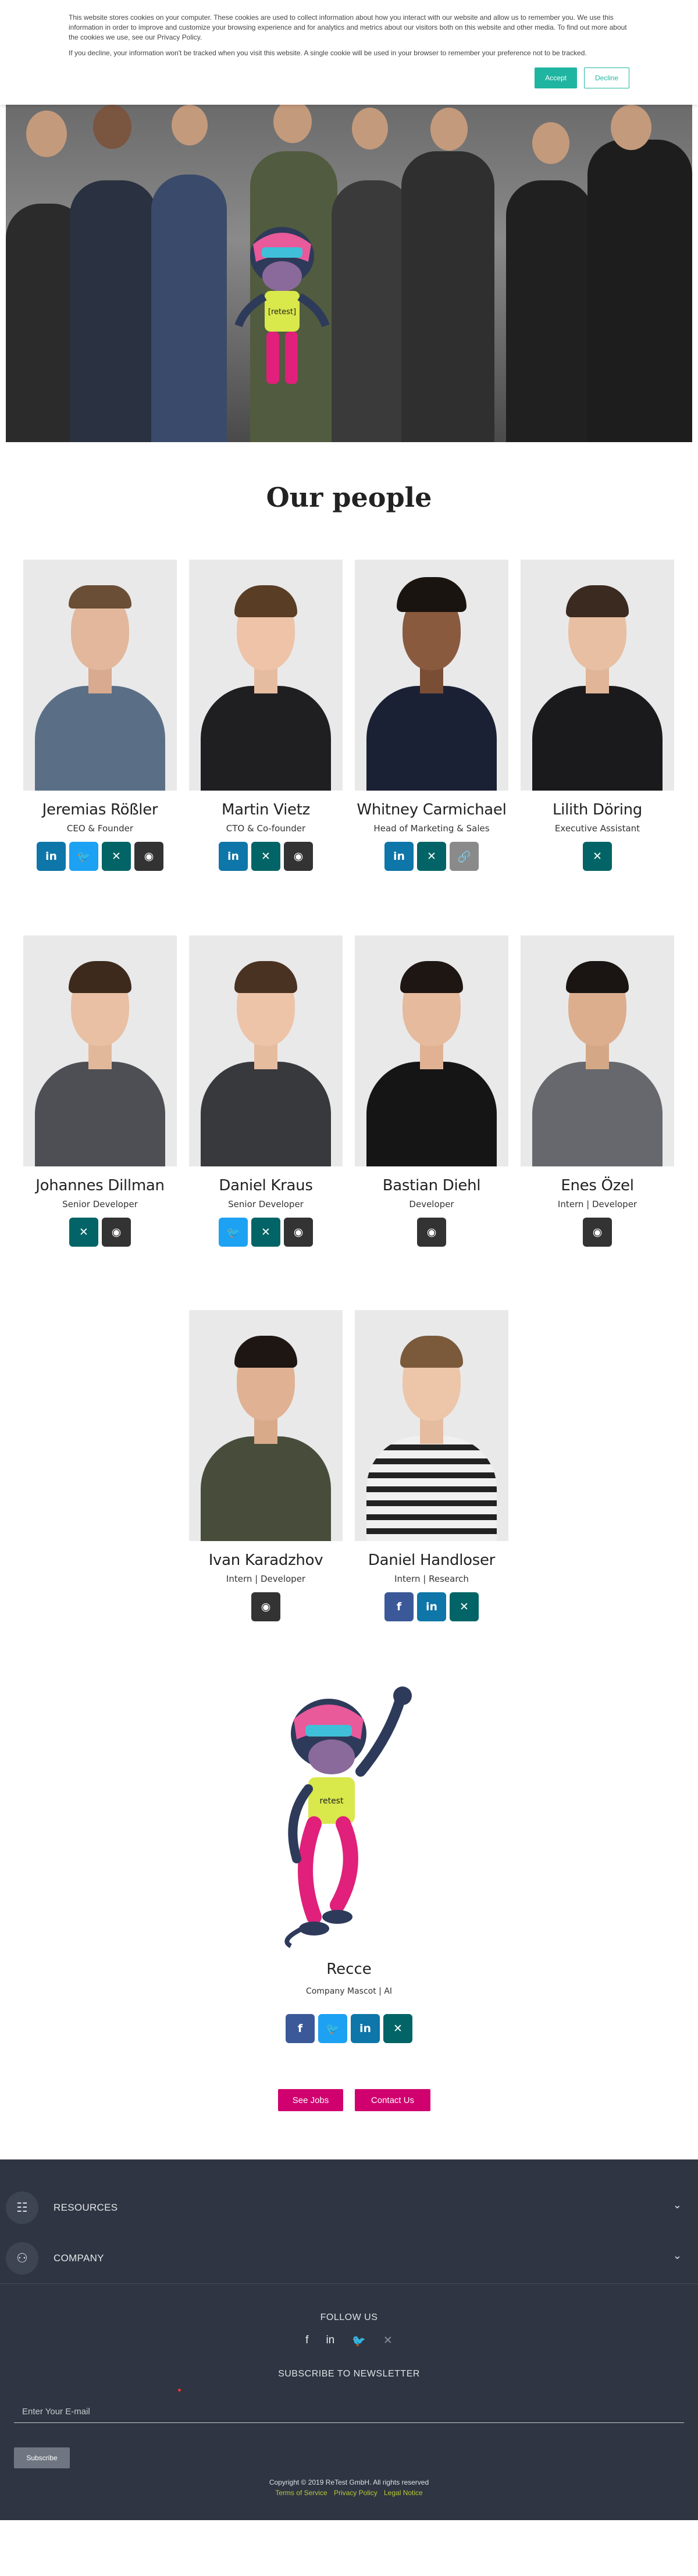 The height and width of the screenshot is (2576, 698). I want to click on accept-button: Accept, so click(556, 78).